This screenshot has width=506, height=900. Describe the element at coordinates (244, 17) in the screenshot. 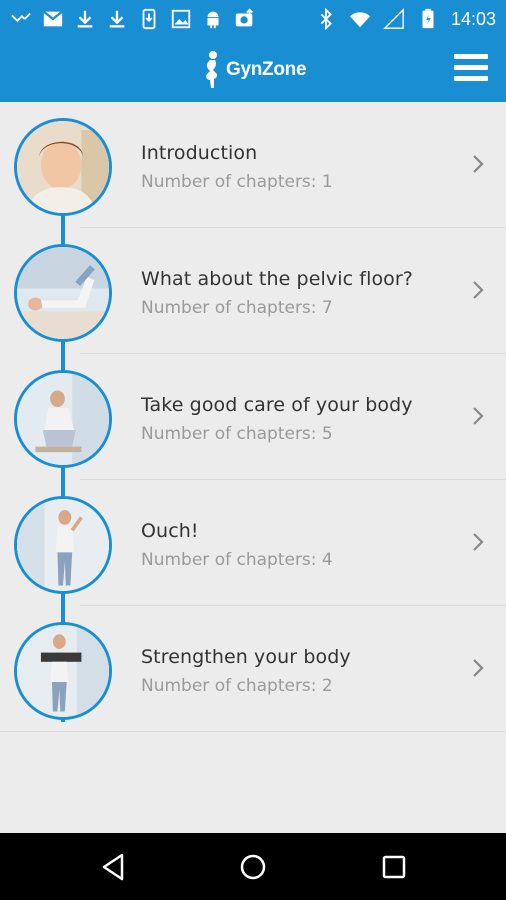

I see `photo-upload-icon` at that location.